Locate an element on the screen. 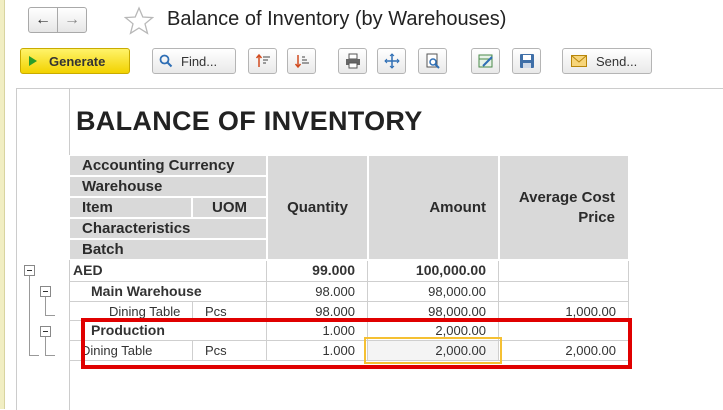  header-accounting-currency: Accounting Currency is located at coordinates (168, 165).